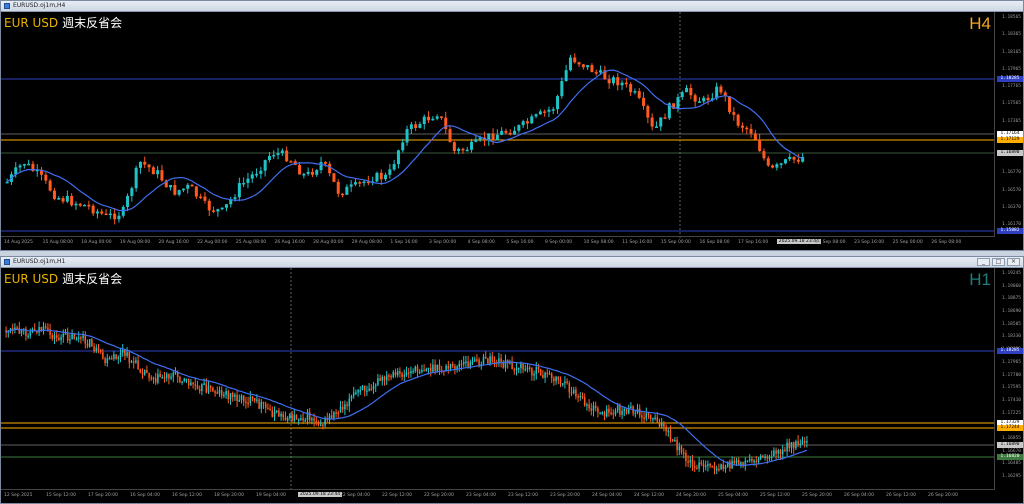  What do you see at coordinates (983, 262) in the screenshot?
I see `minimize-button: _` at bounding box center [983, 262].